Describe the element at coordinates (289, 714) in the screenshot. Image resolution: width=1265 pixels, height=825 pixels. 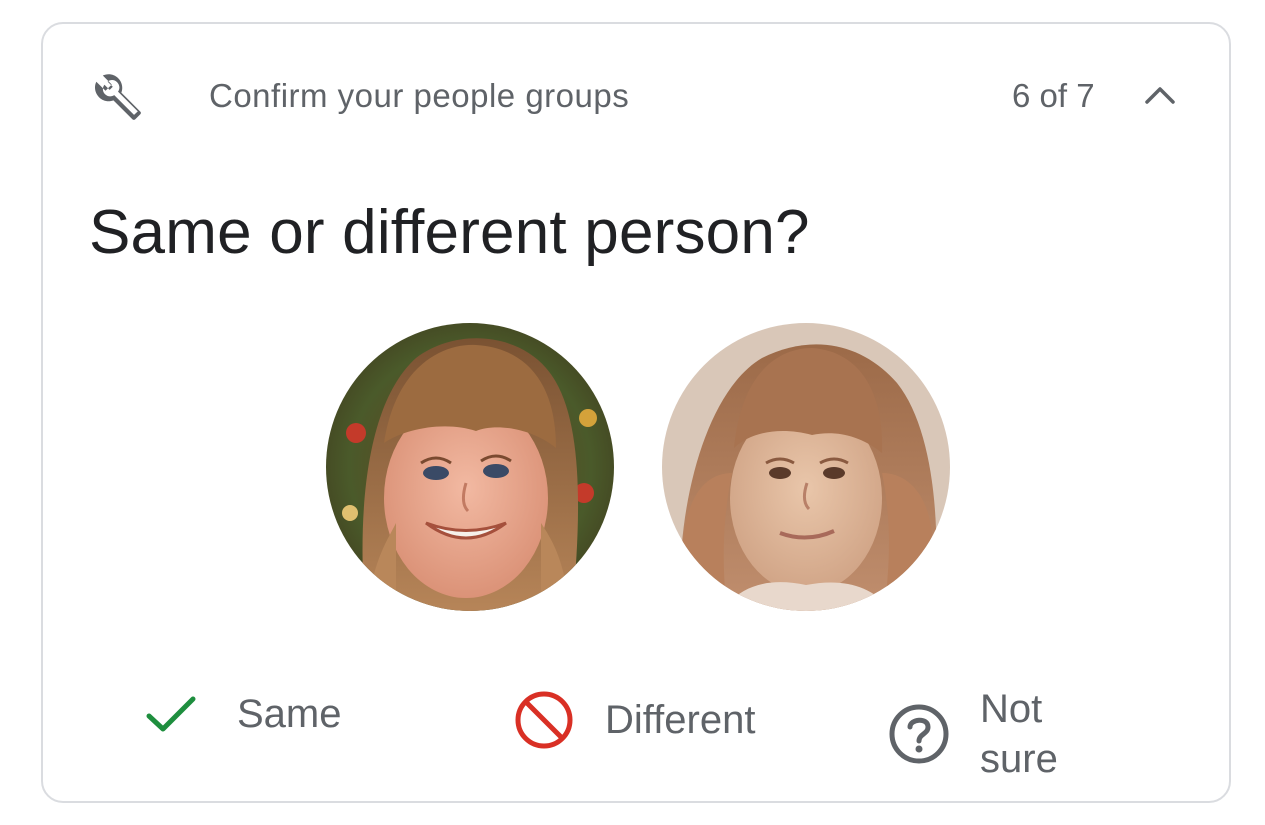
I see `same-label: Same` at that location.